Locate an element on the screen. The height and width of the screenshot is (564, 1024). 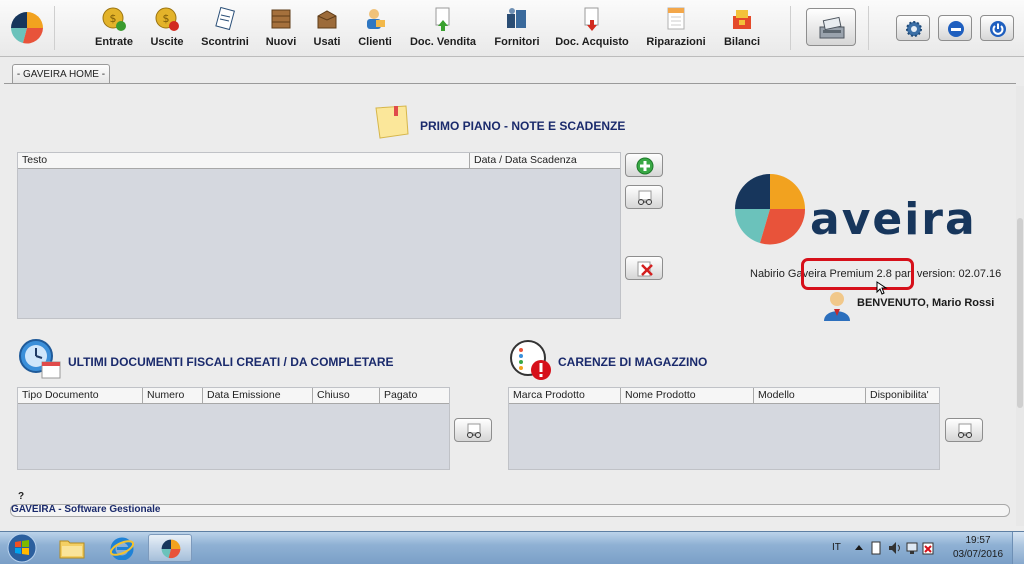
notes-col-testo: Testo is located at coordinates (244, 160).